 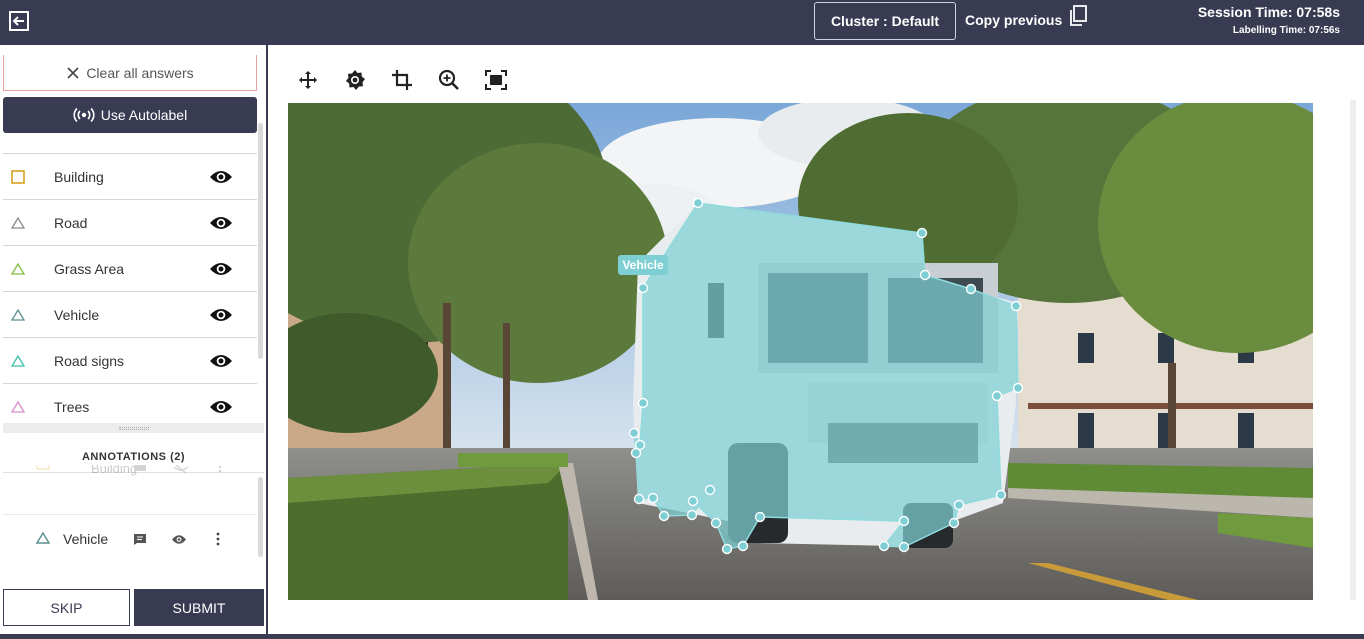 I want to click on label-item-building: Building, so click(x=130, y=176).